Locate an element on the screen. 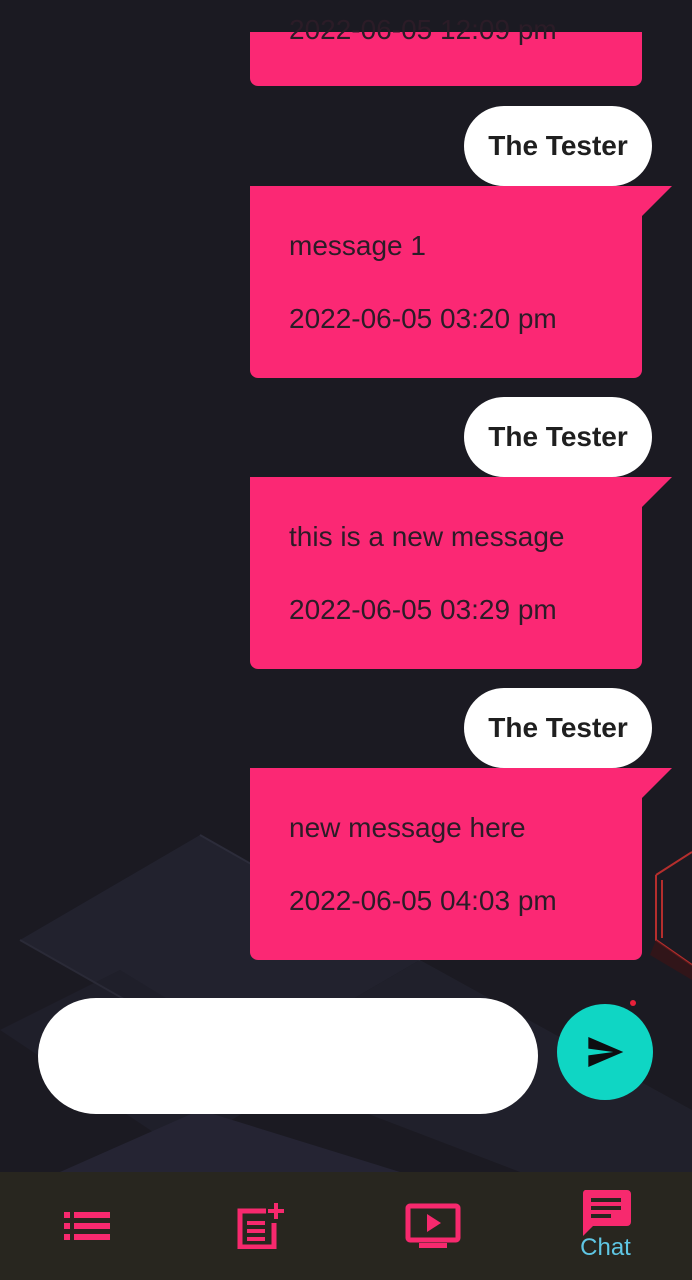 Image resolution: width=692 pixels, height=1280 pixels. nav-item-list is located at coordinates (86, 1226).